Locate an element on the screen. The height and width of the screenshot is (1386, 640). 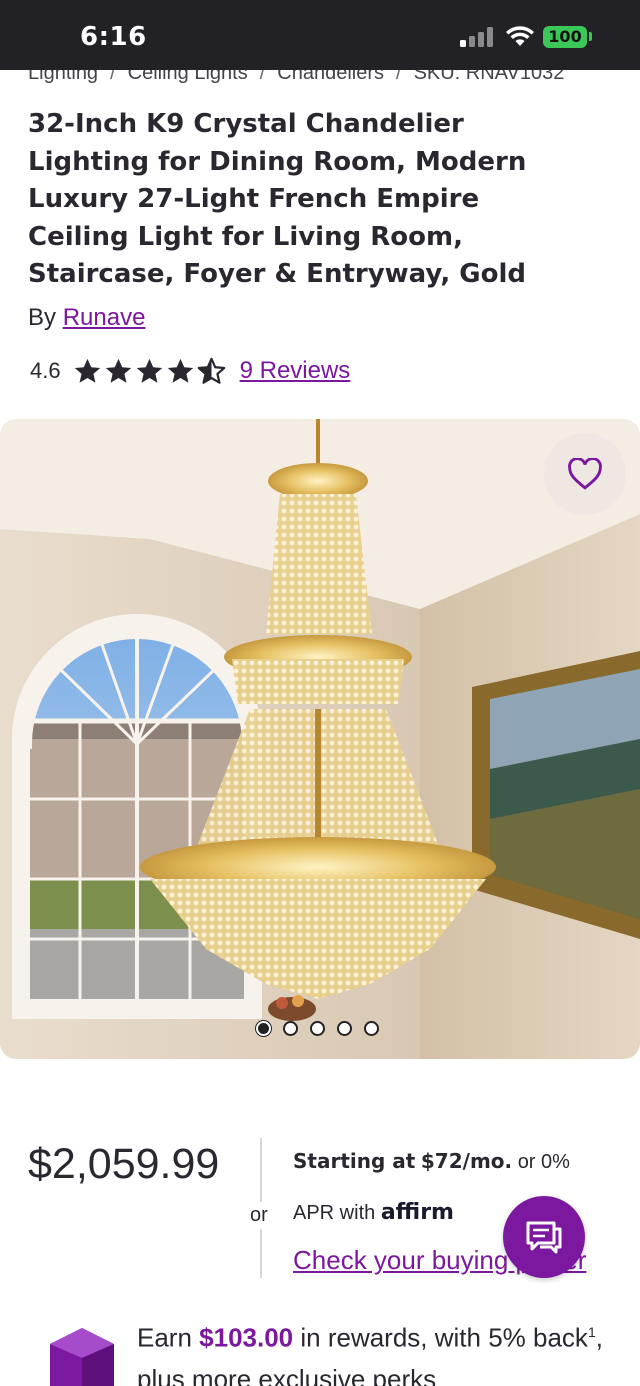
heart-icon is located at coordinates (585, 474).